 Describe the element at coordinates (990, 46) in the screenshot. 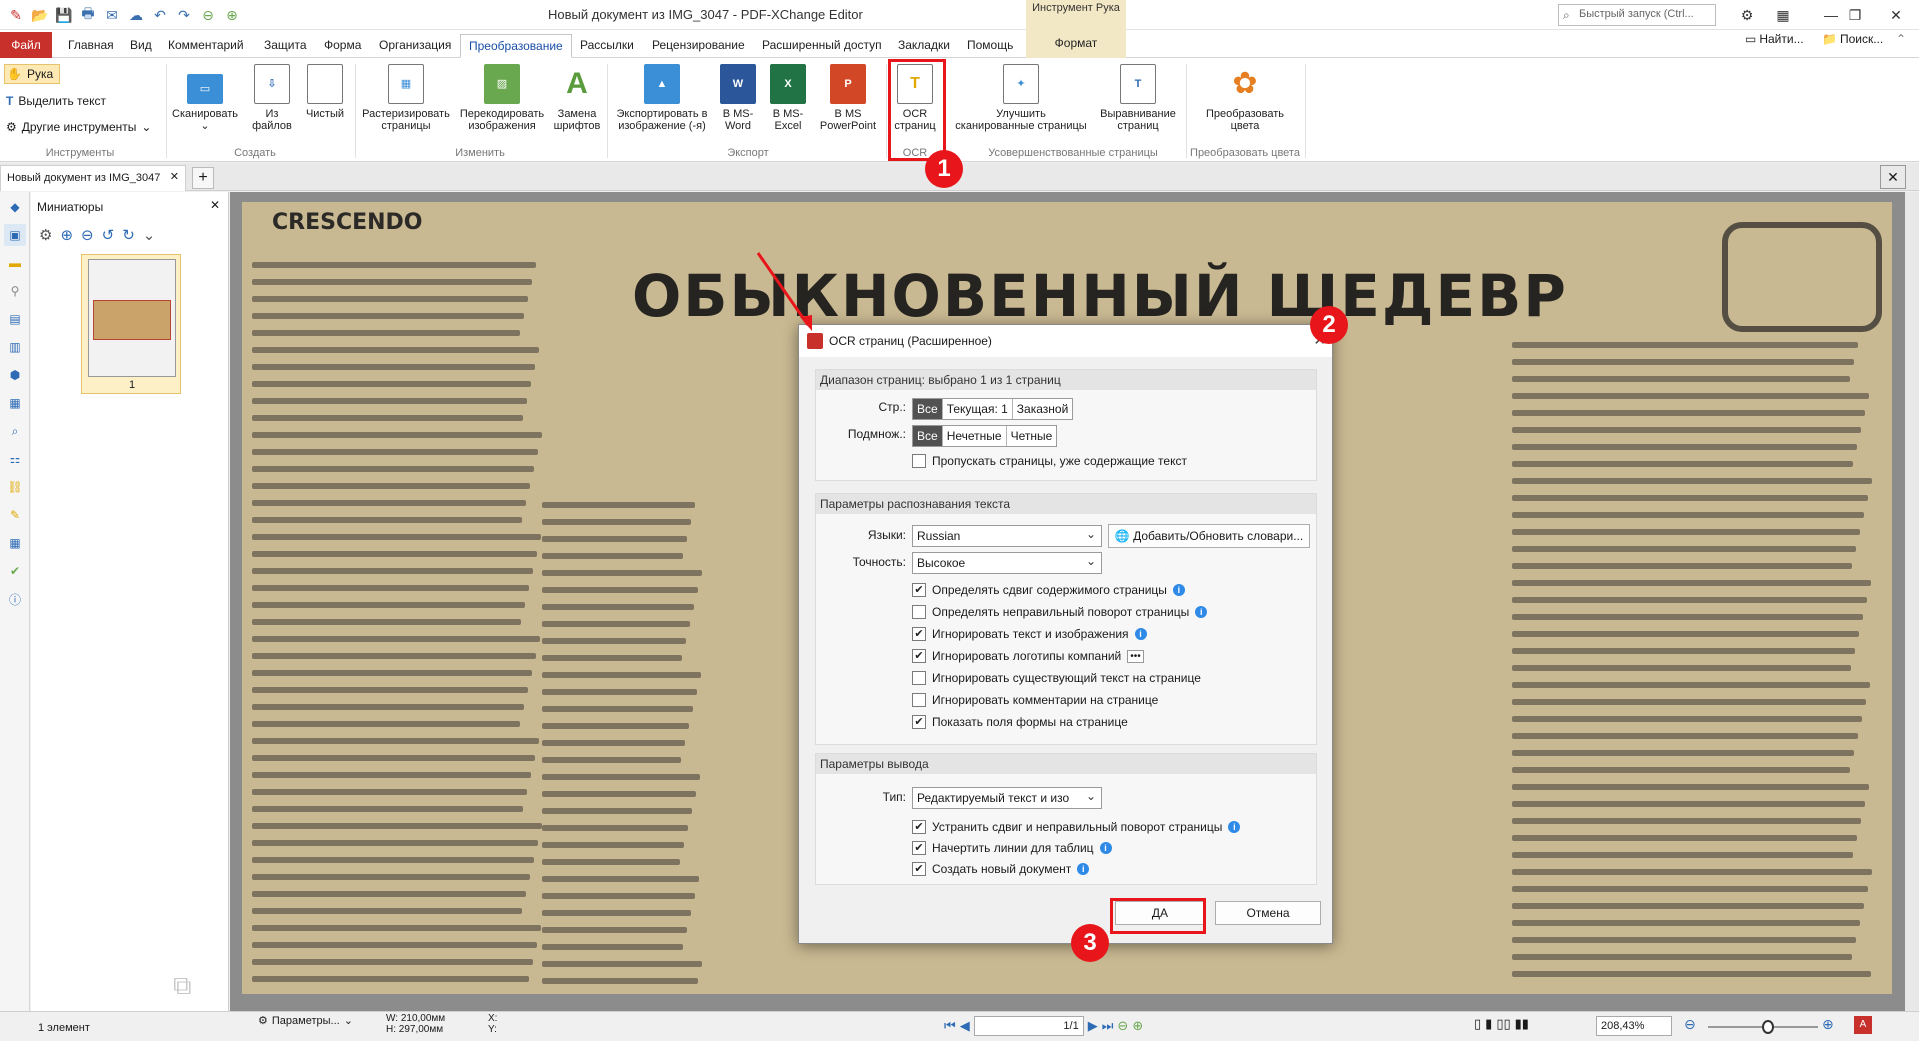

I see `tab-help: Помощь` at that location.